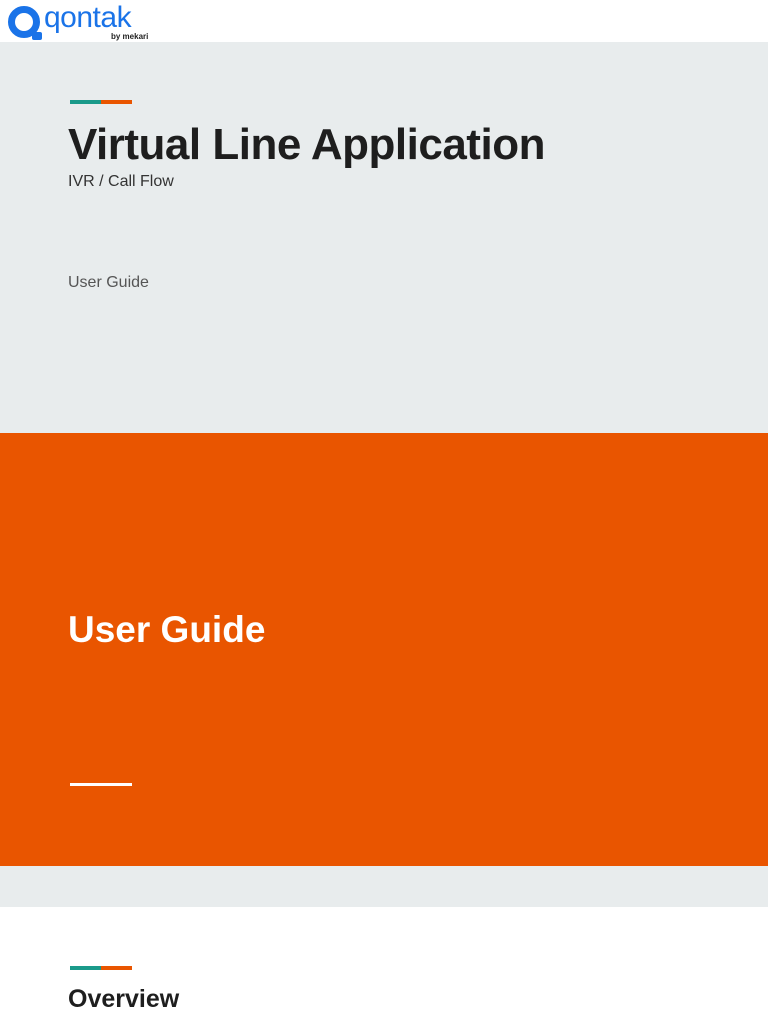 The height and width of the screenshot is (1024, 768). Describe the element at coordinates (121, 181) in the screenshot. I see `document-subtitle: IVR / Call Flow` at that location.